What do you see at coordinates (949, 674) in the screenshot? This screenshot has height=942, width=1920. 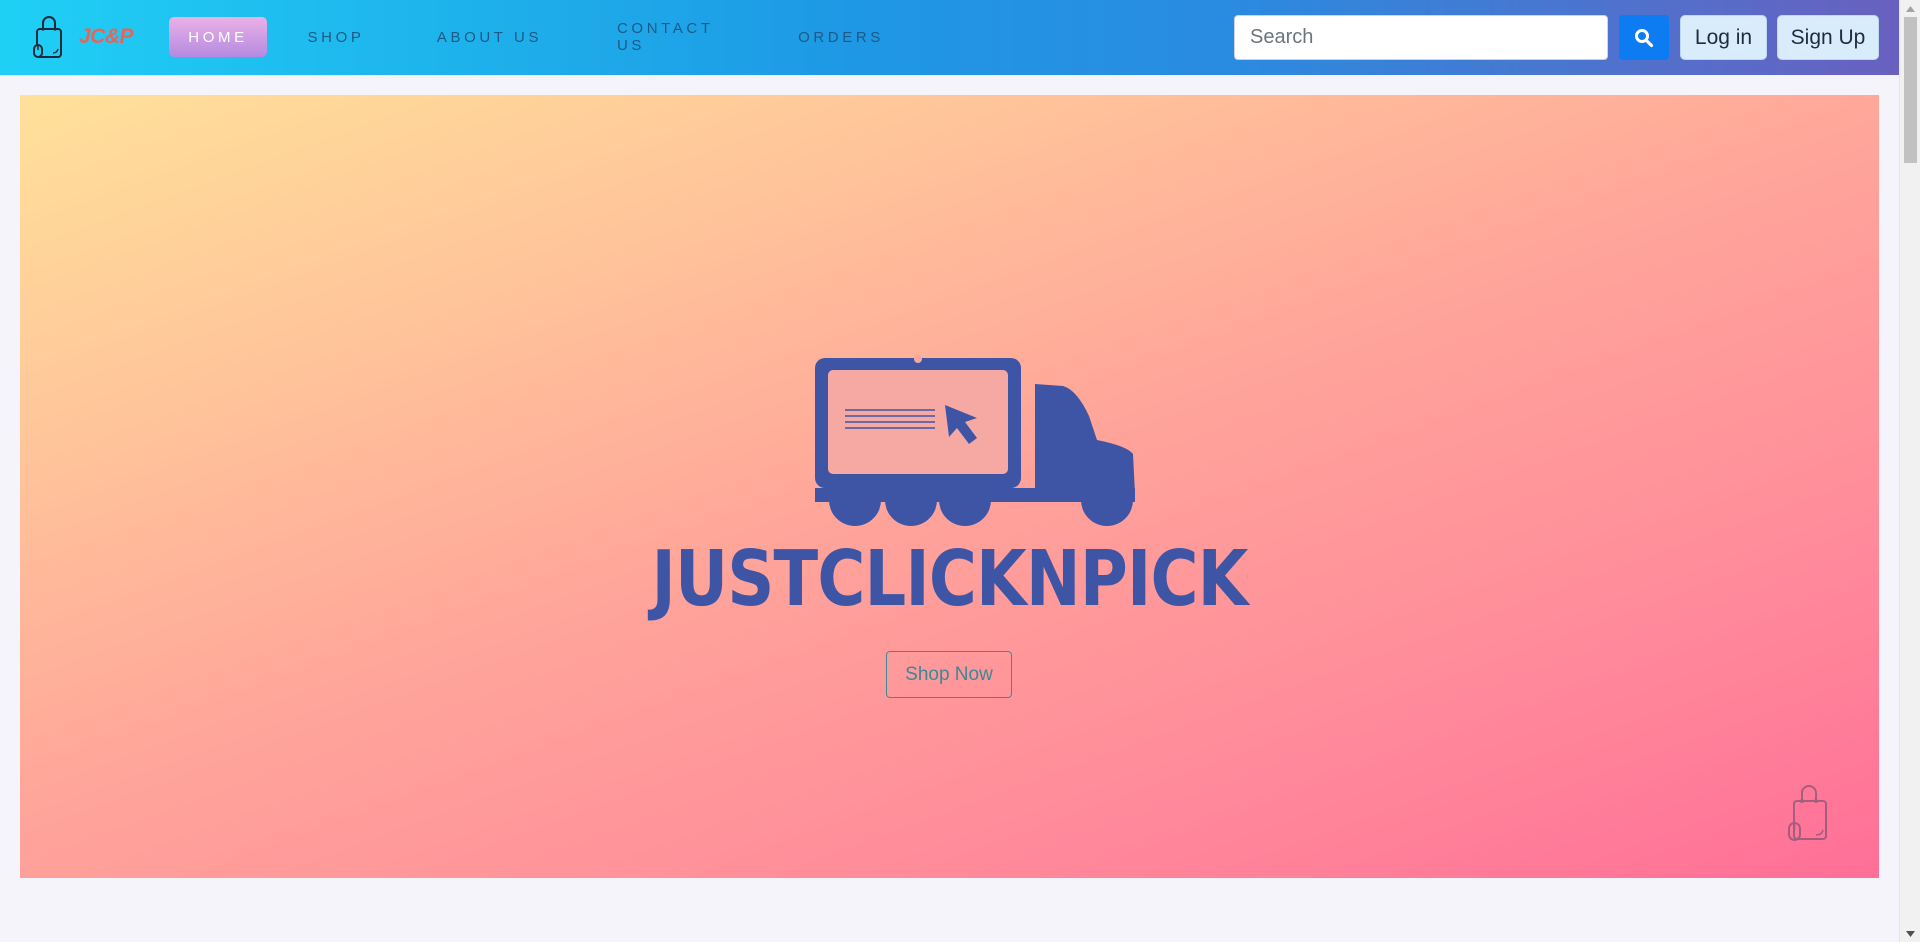 I see `shop-now-button: Shop Now` at bounding box center [949, 674].